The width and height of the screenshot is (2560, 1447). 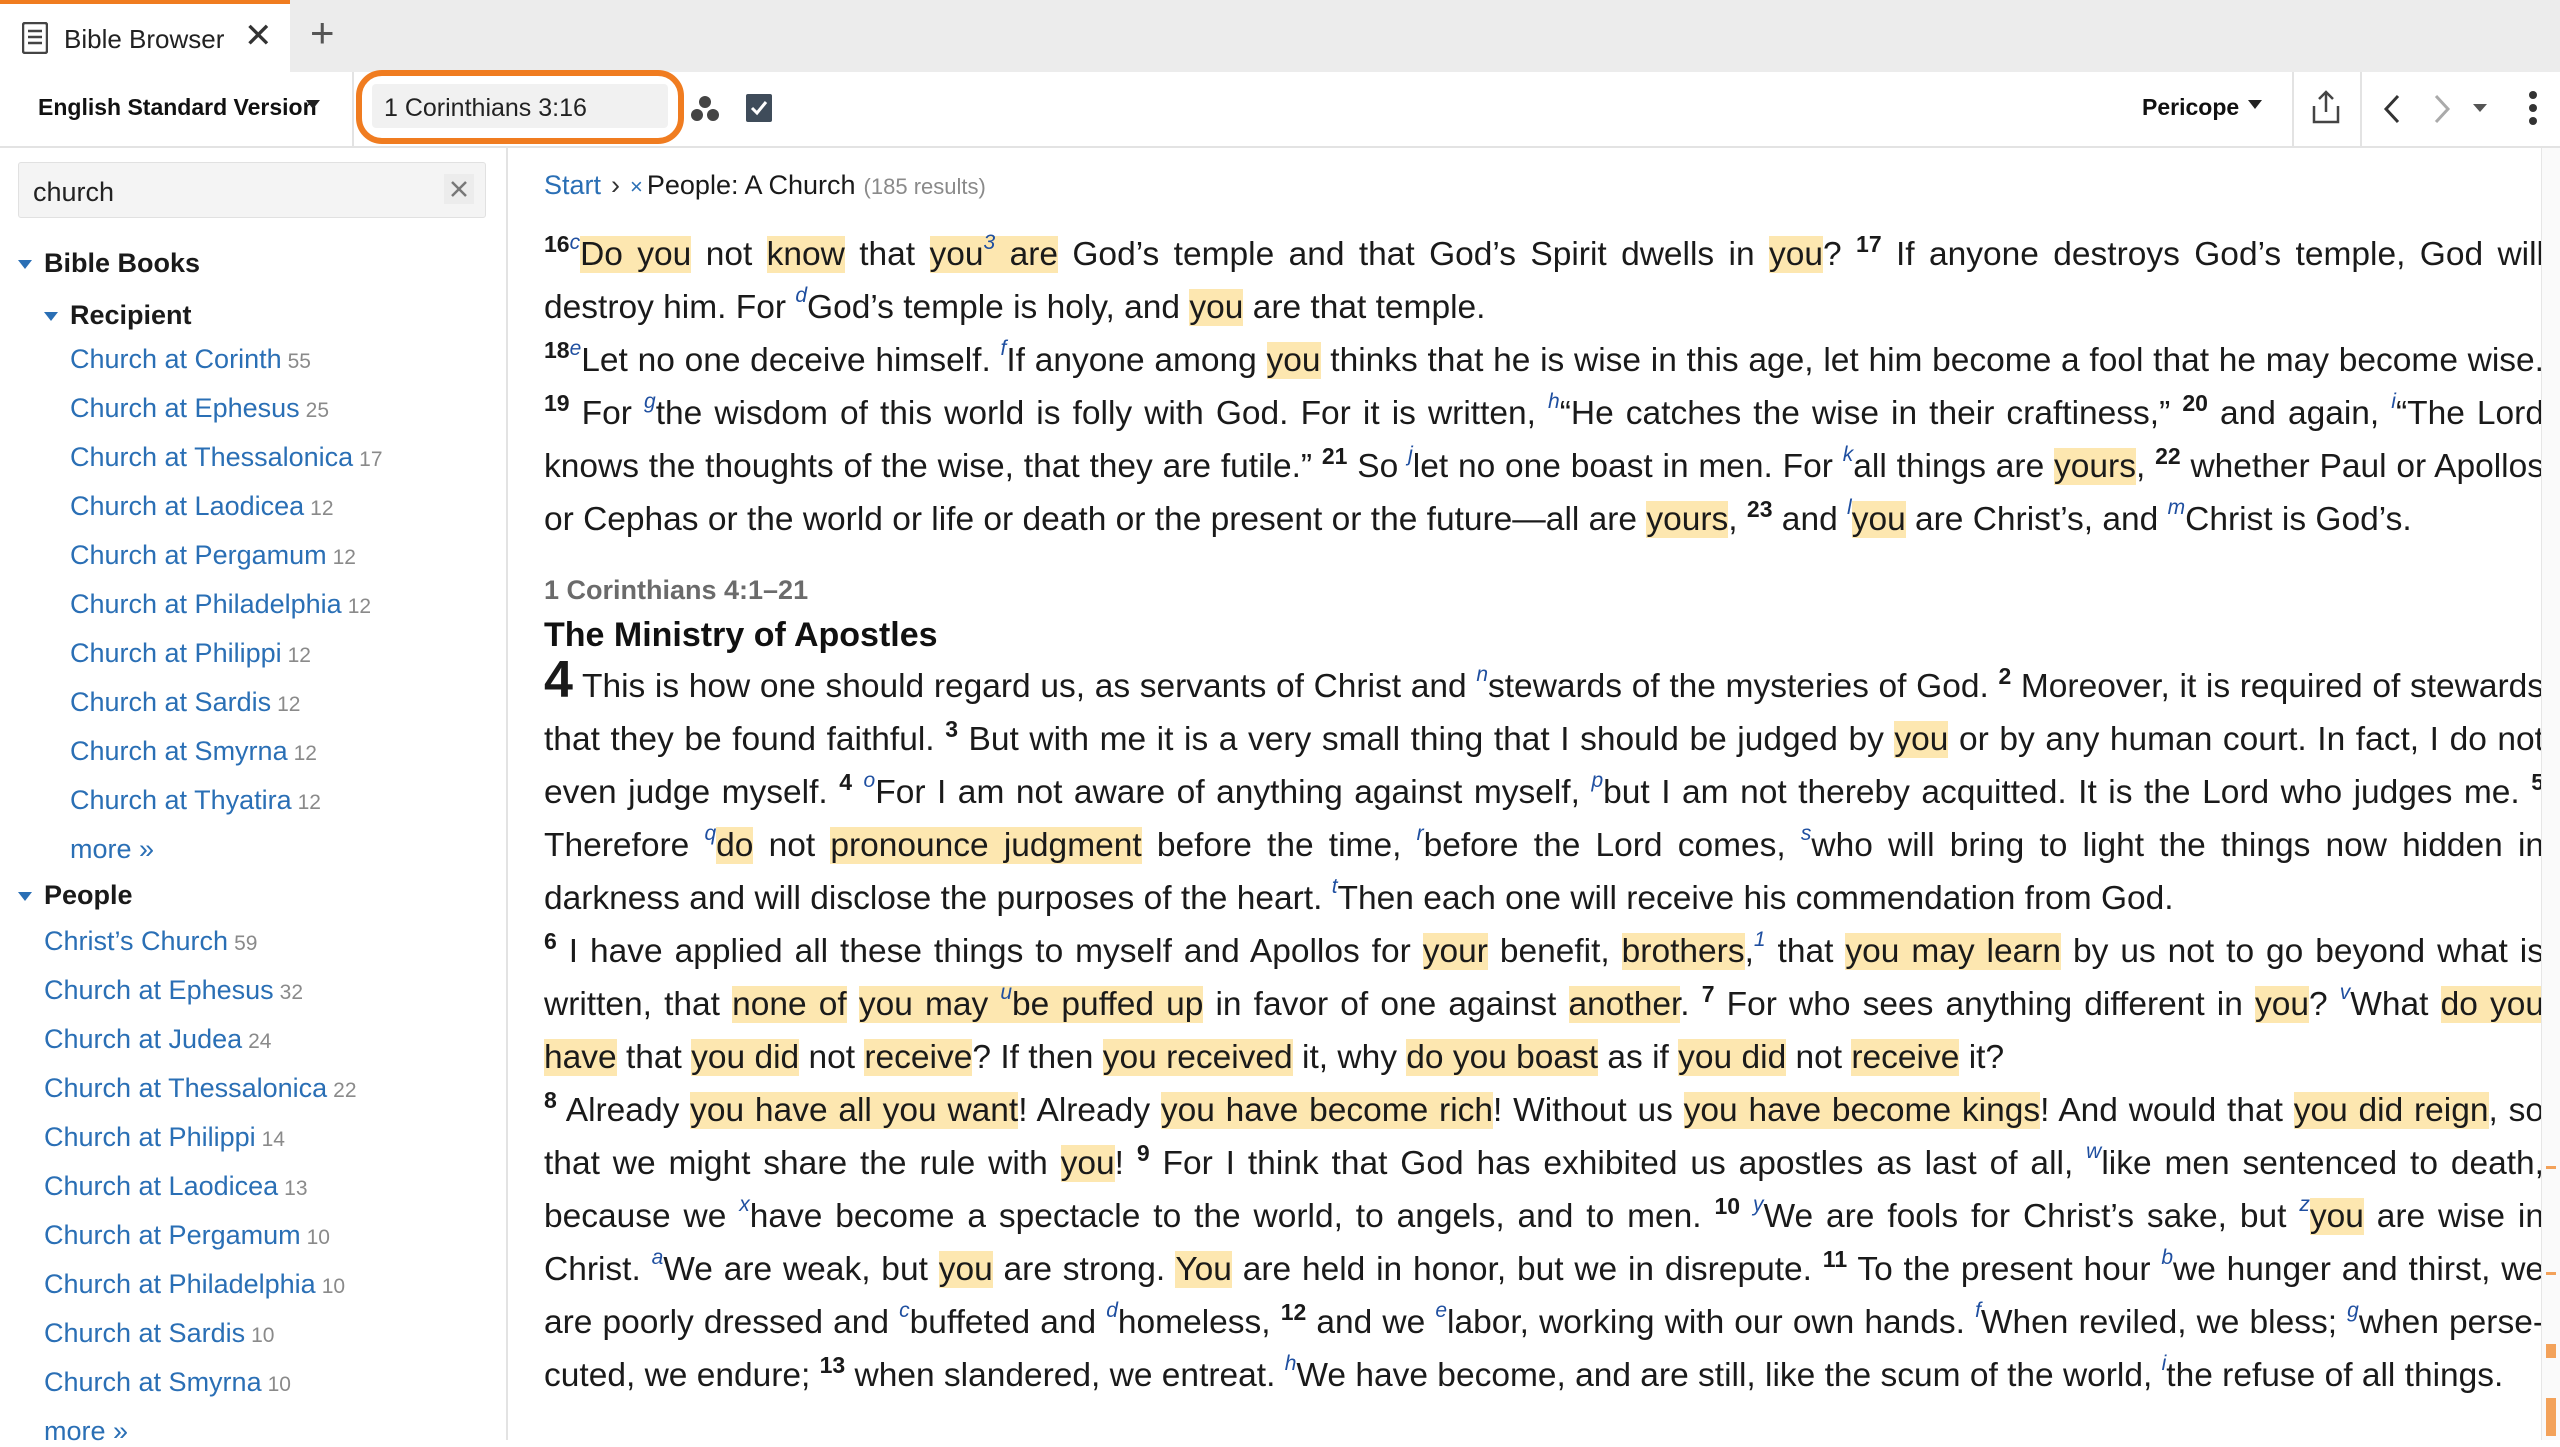 What do you see at coordinates (2533, 108) in the screenshot?
I see `more-options-icon` at bounding box center [2533, 108].